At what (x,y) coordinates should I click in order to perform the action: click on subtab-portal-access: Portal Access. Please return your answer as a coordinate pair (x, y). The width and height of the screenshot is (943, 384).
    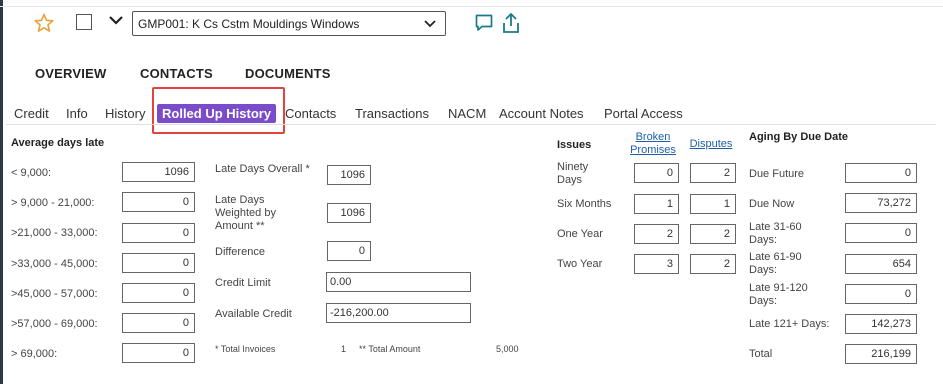
    Looking at the image, I should click on (643, 113).